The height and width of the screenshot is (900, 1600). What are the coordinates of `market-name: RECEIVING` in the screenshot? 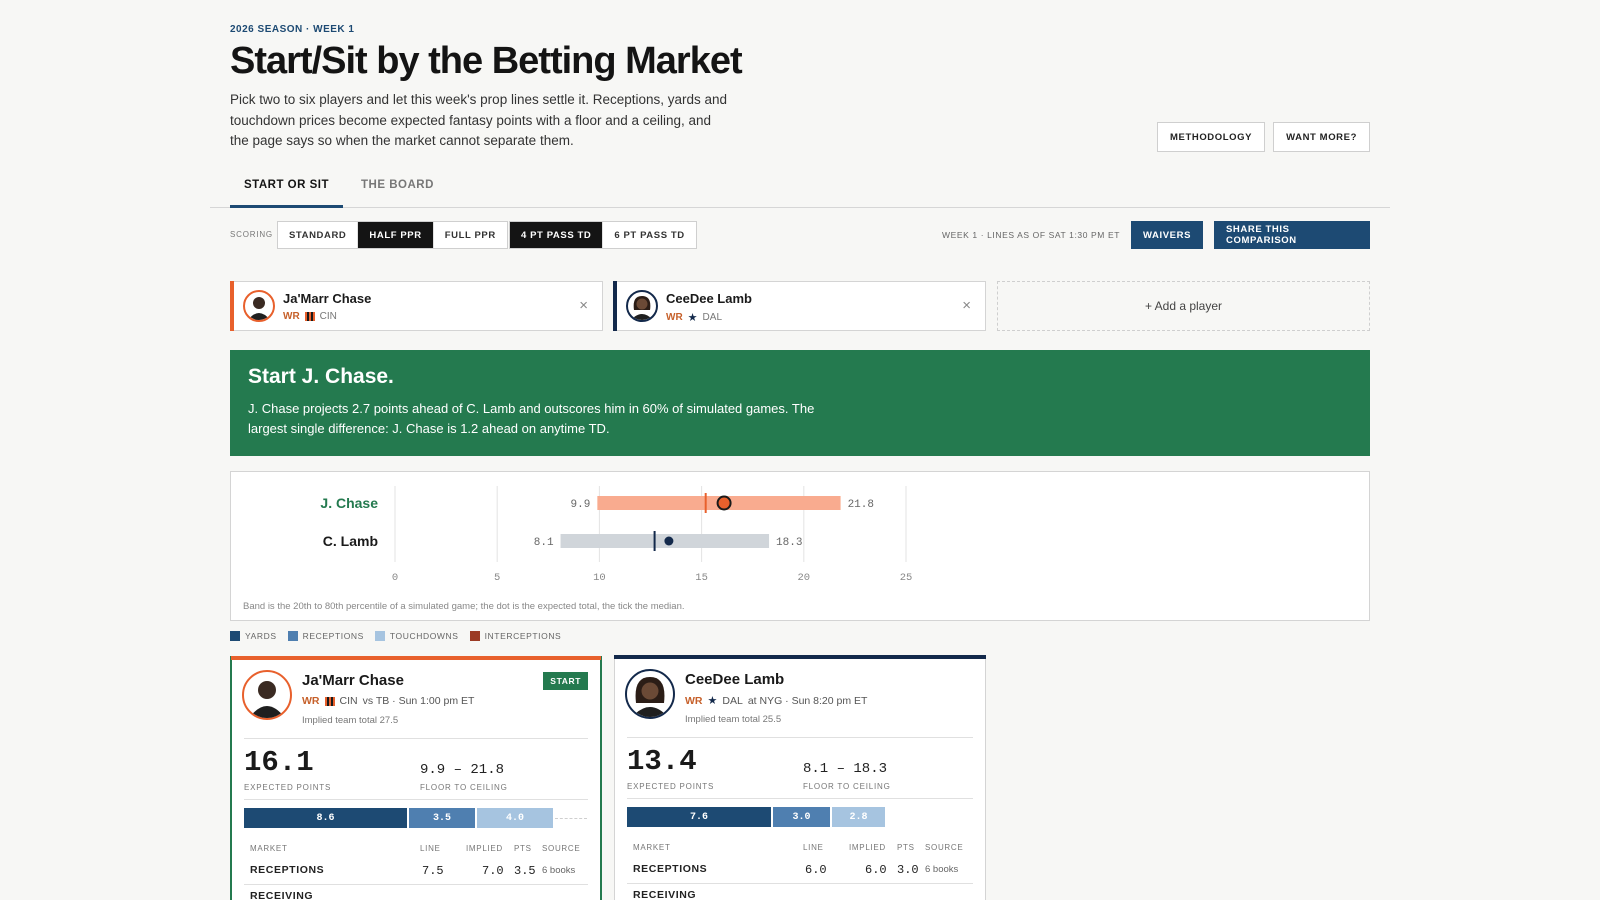 It's located at (282, 895).